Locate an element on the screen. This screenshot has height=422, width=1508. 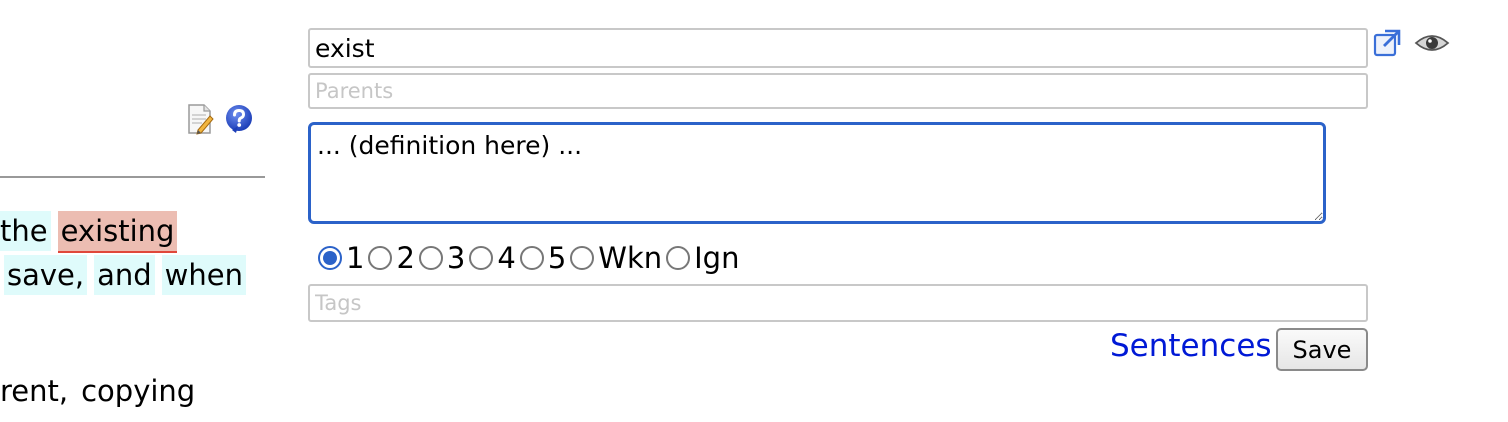
word-known: when is located at coordinates (203, 275).